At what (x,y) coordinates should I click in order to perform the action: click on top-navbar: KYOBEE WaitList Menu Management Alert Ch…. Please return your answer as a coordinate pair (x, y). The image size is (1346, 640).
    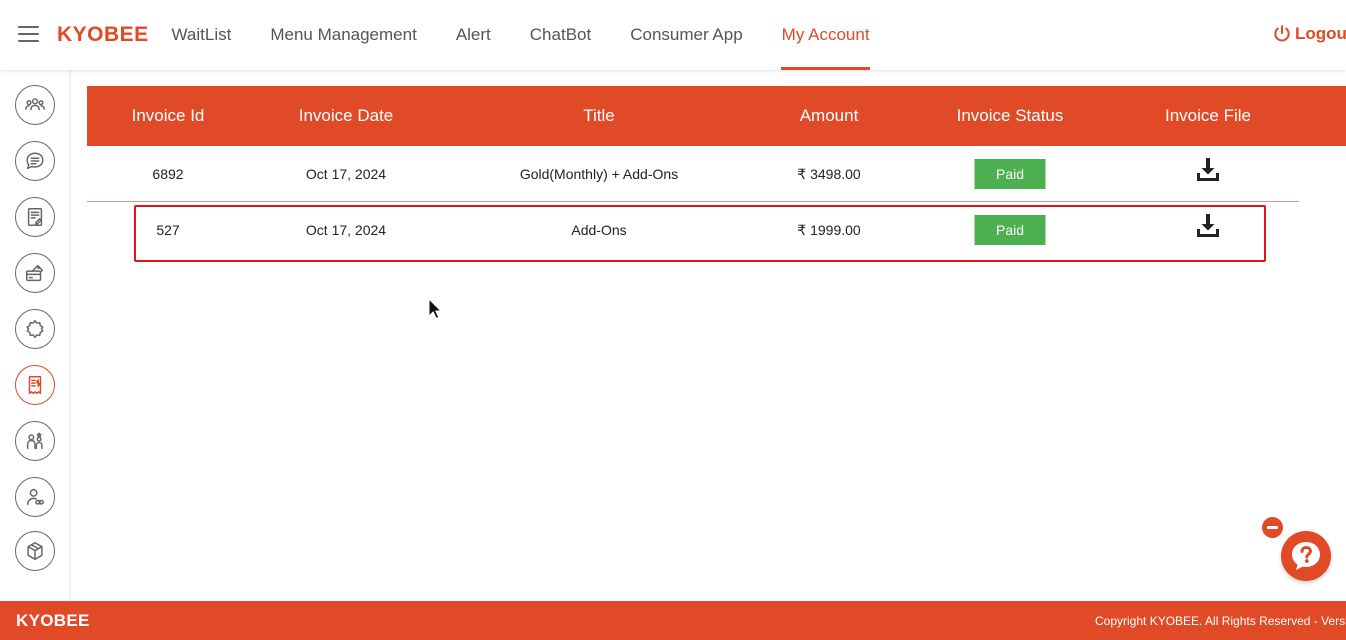
    Looking at the image, I should click on (673, 35).